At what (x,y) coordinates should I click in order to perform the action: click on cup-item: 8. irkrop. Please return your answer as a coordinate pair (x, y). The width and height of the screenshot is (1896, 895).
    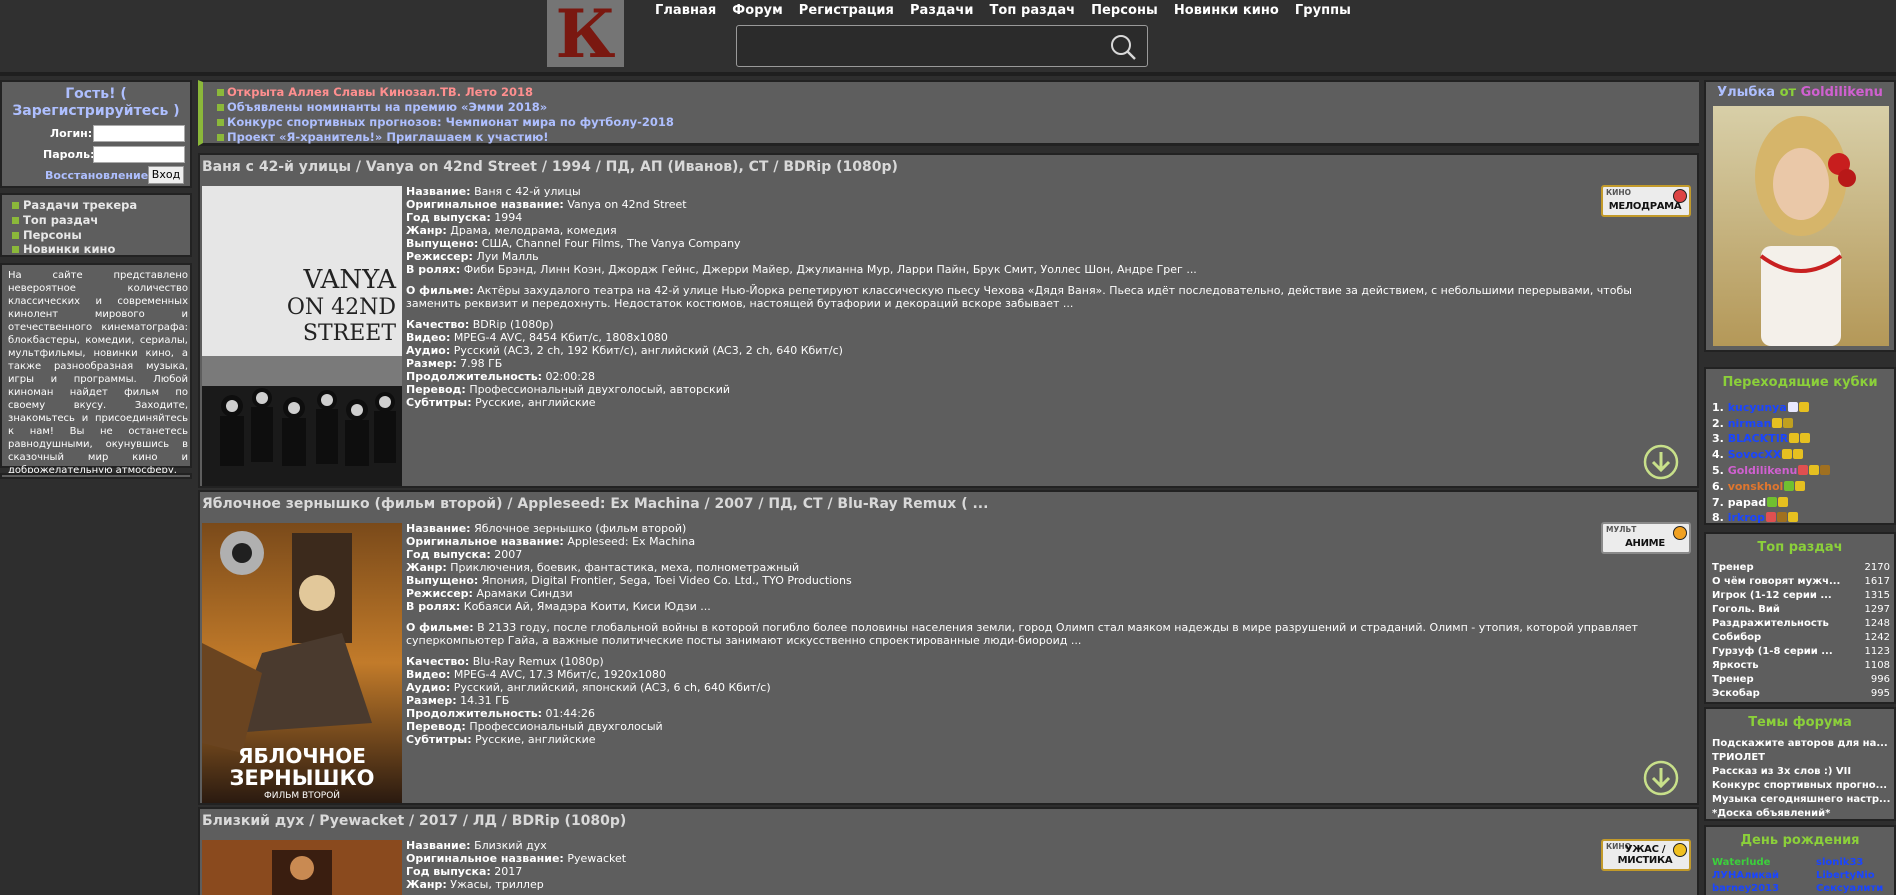
    Looking at the image, I should click on (1755, 517).